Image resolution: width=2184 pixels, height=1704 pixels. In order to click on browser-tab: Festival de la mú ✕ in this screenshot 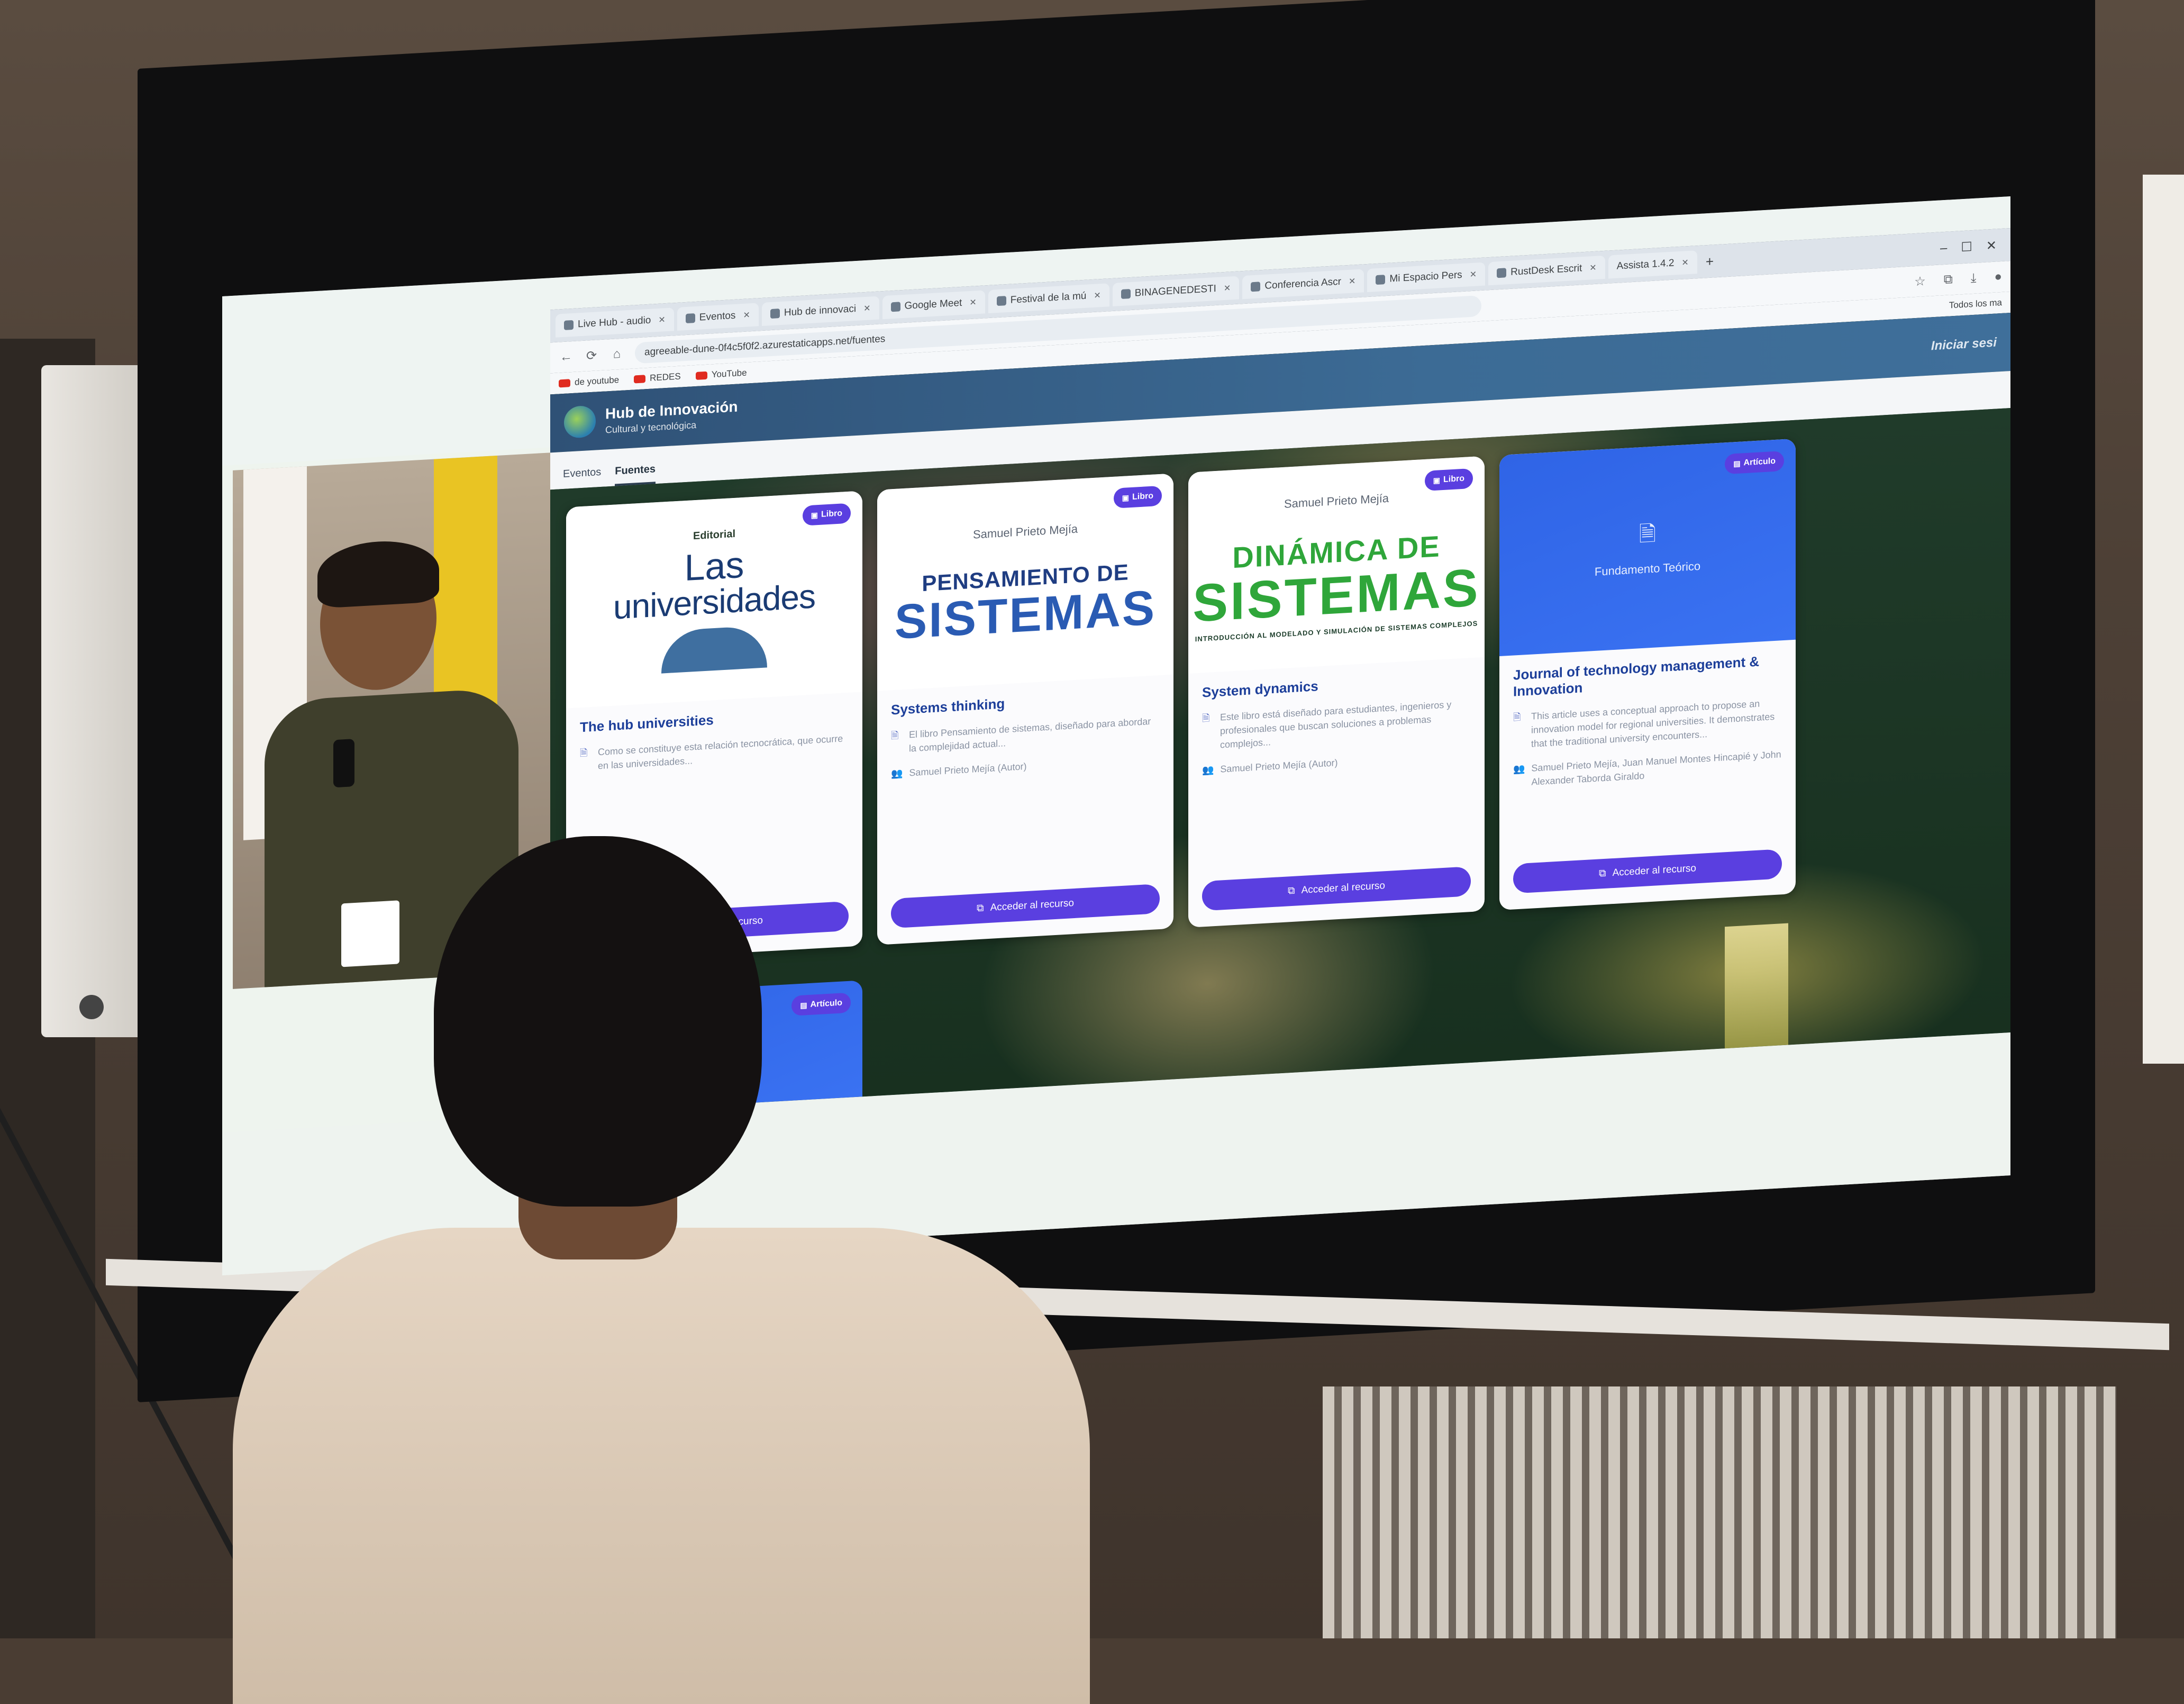, I will do `click(1048, 298)`.